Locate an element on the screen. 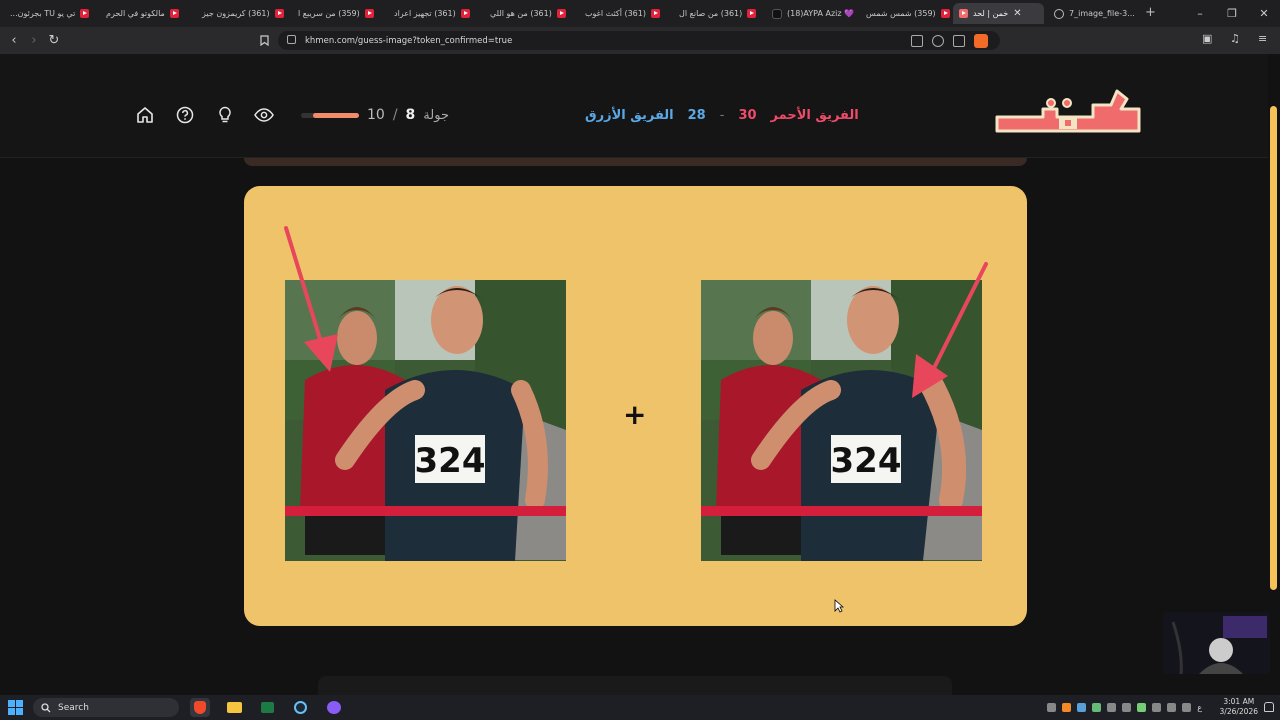 Image resolution: width=1280 pixels, height=720 pixels. close-window-icon: ✕ is located at coordinates (1264, 13).